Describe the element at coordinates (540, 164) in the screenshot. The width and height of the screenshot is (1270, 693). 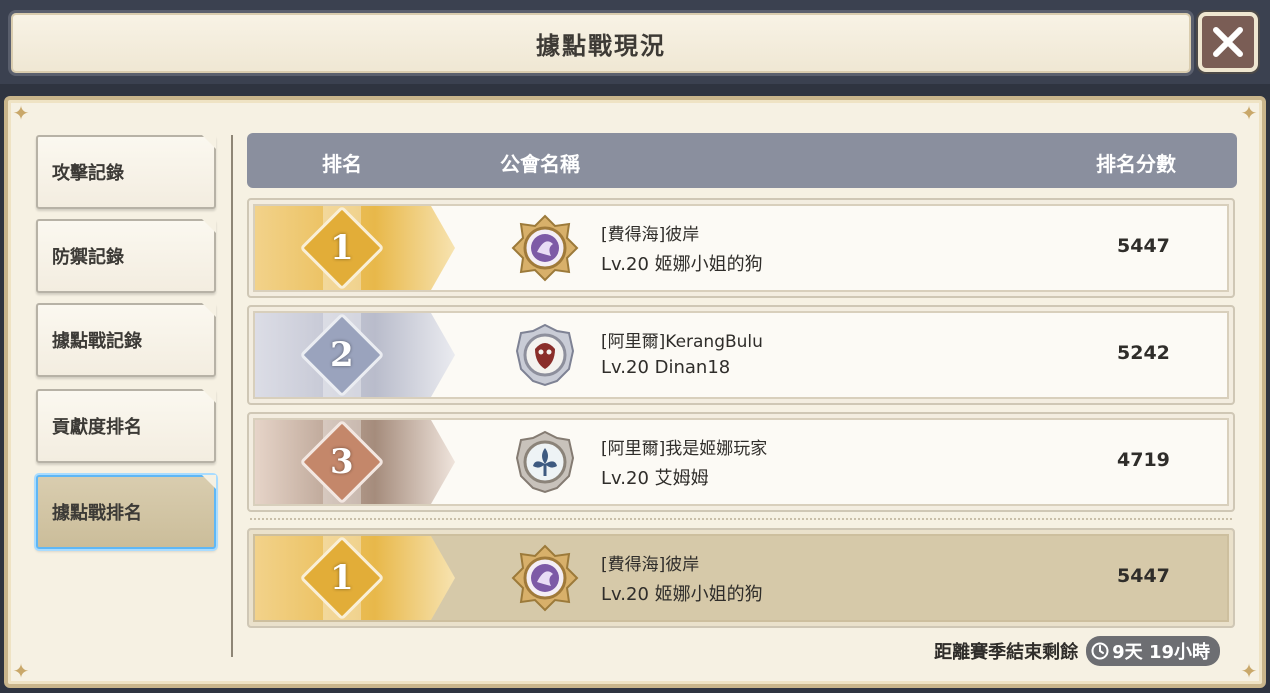
I see `column-header-guild: 公會名稱` at that location.